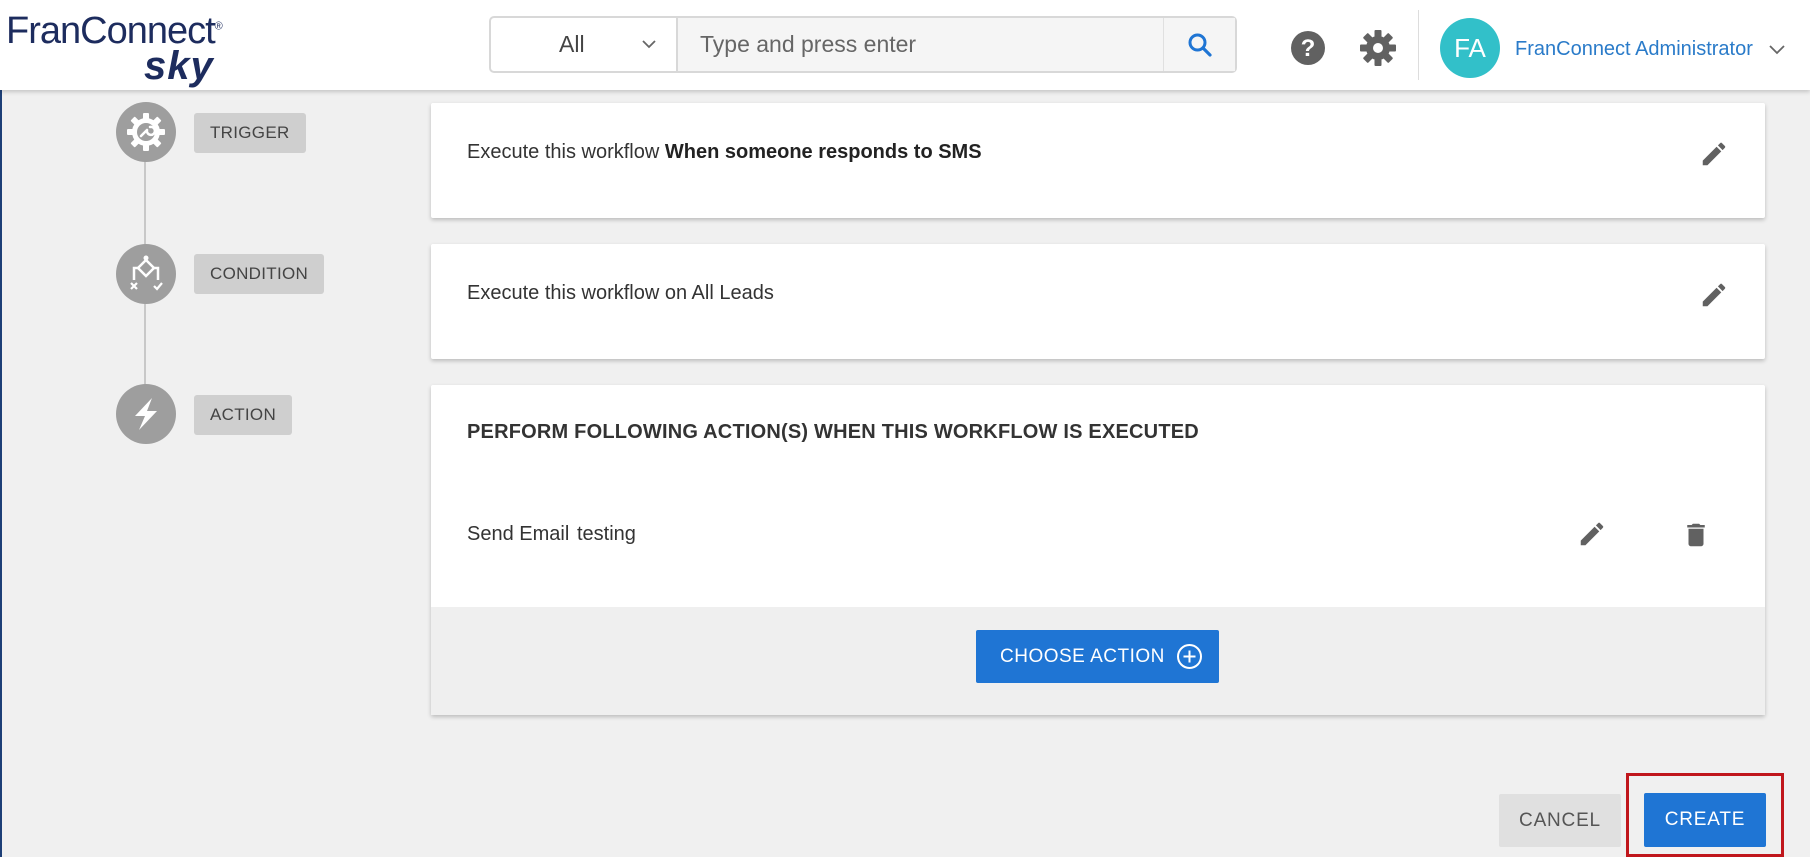  Describe the element at coordinates (606, 534) in the screenshot. I see `action-name: testing` at that location.